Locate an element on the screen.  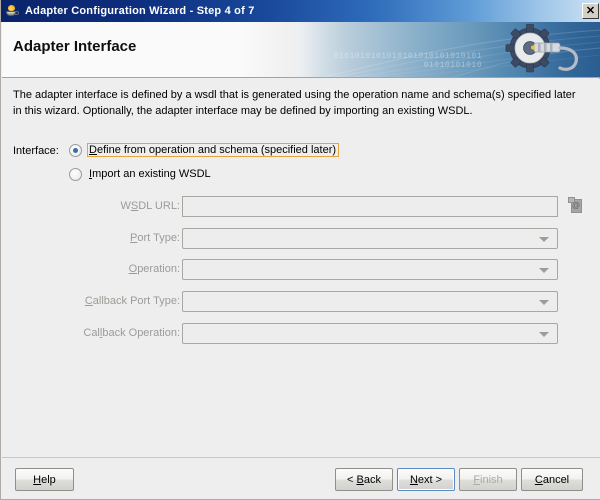
radio-import-existing-wsdl: Import an existing WSDL is located at coordinates (141, 174).